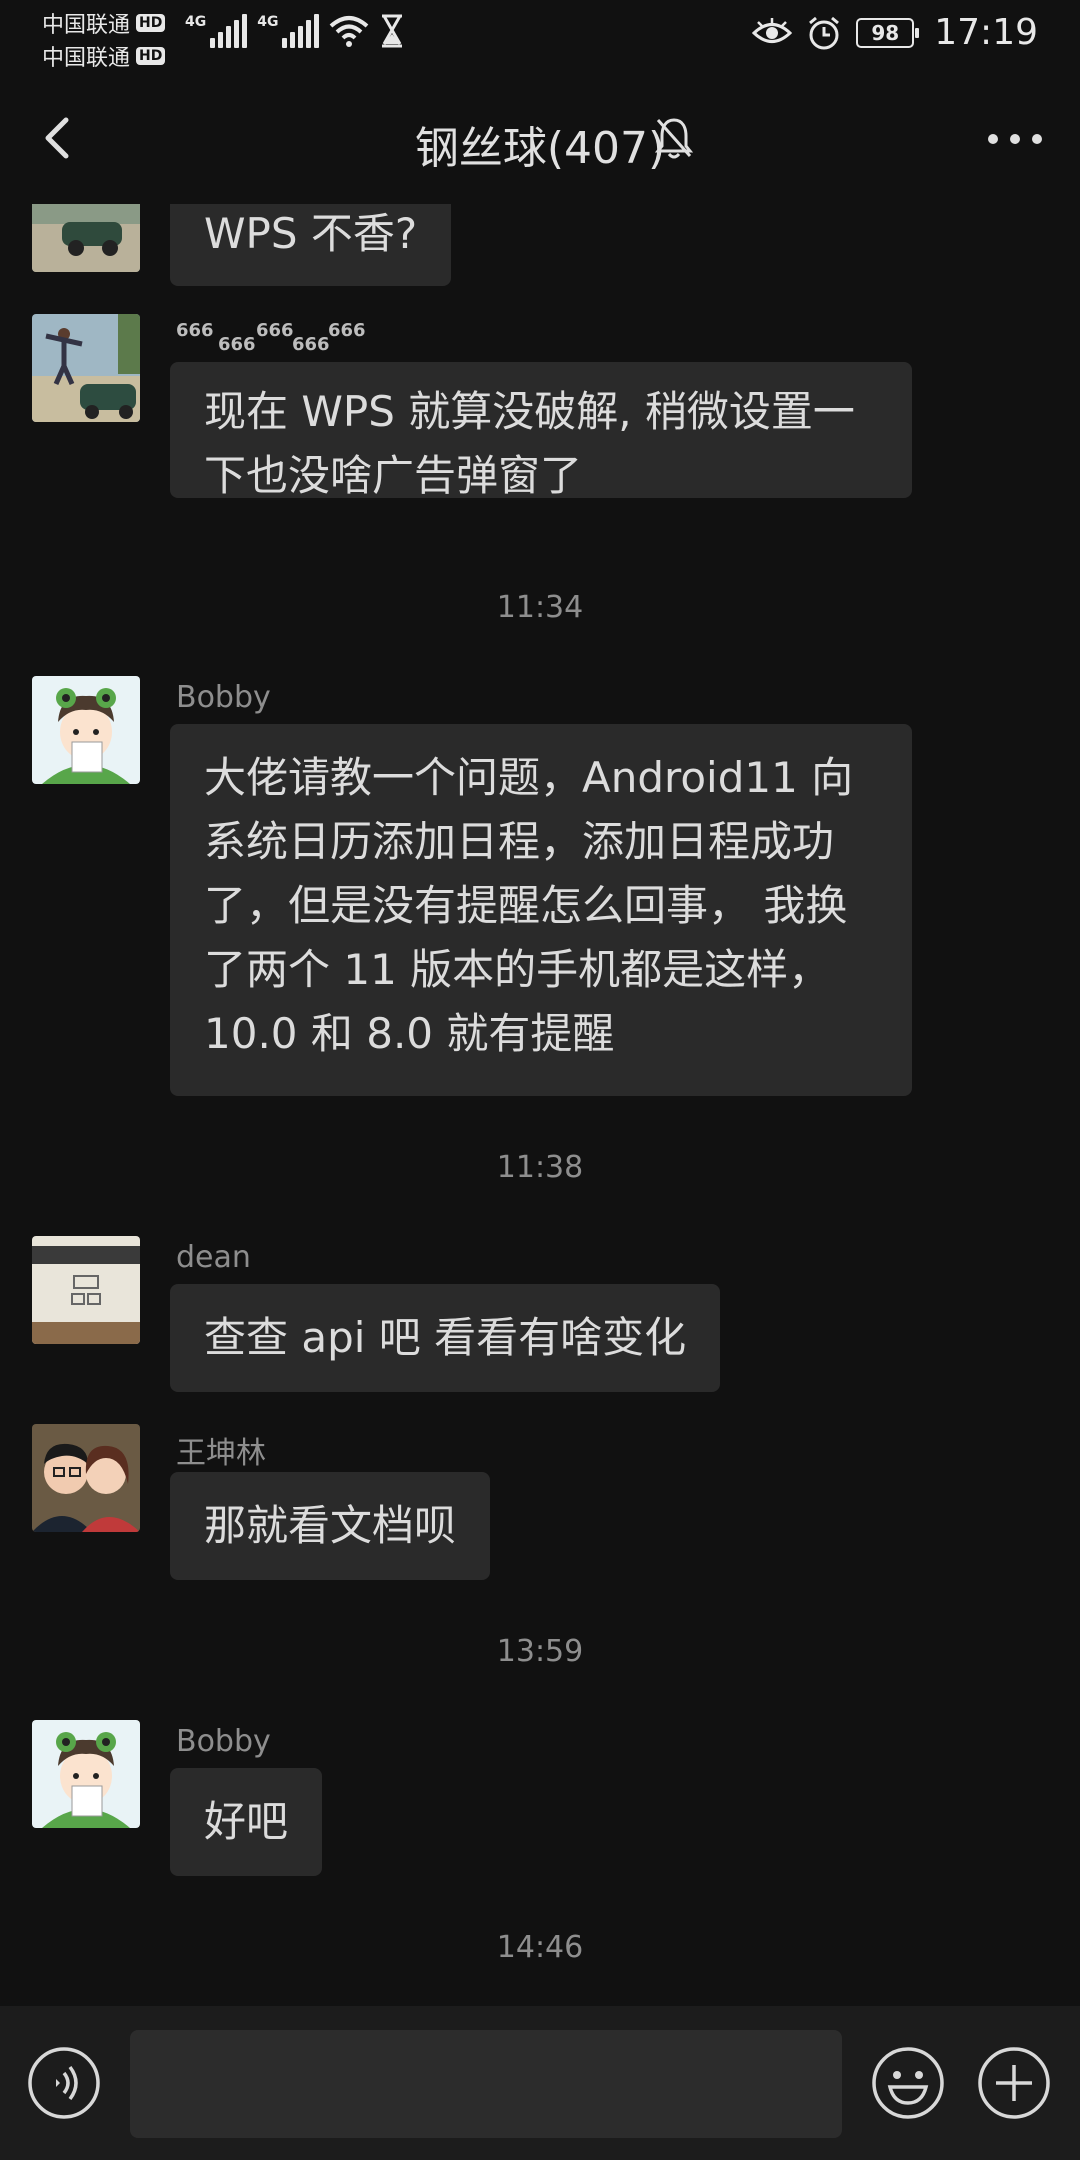  I want to click on message-text-line: 10.0 和 8.0 就有提醒, so click(409, 1033).